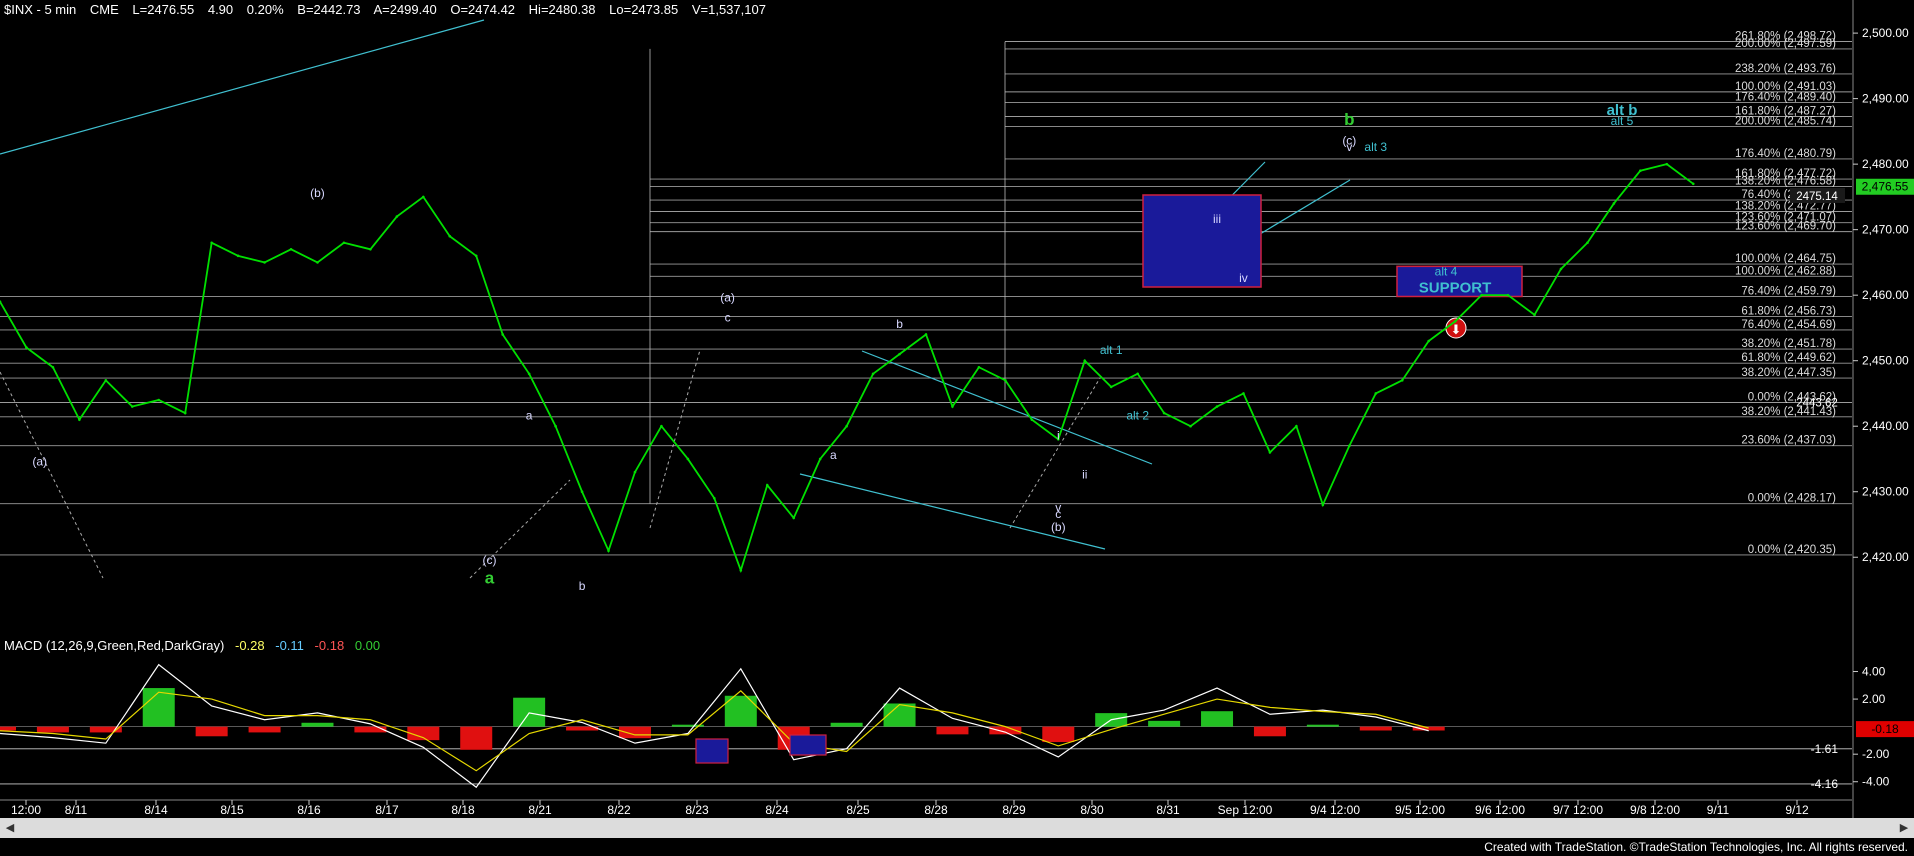 This screenshot has width=1914, height=856. What do you see at coordinates (1335, 810) in the screenshot?
I see `time-tick-label: 9/4 12:00` at bounding box center [1335, 810].